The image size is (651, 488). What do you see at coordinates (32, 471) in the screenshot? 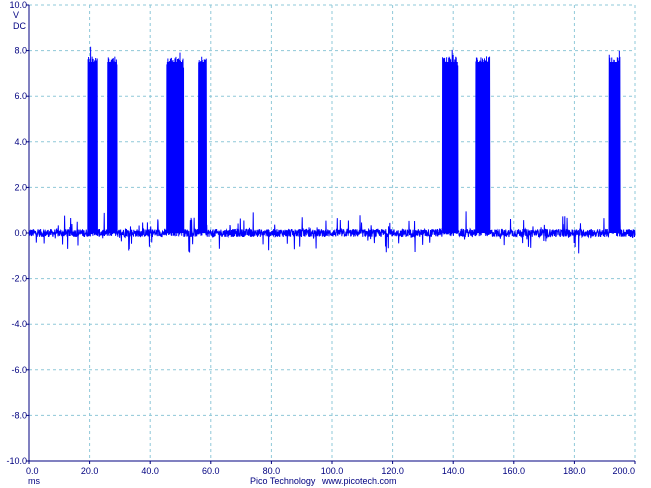
I see `x-tick-label: 0.0` at bounding box center [32, 471].